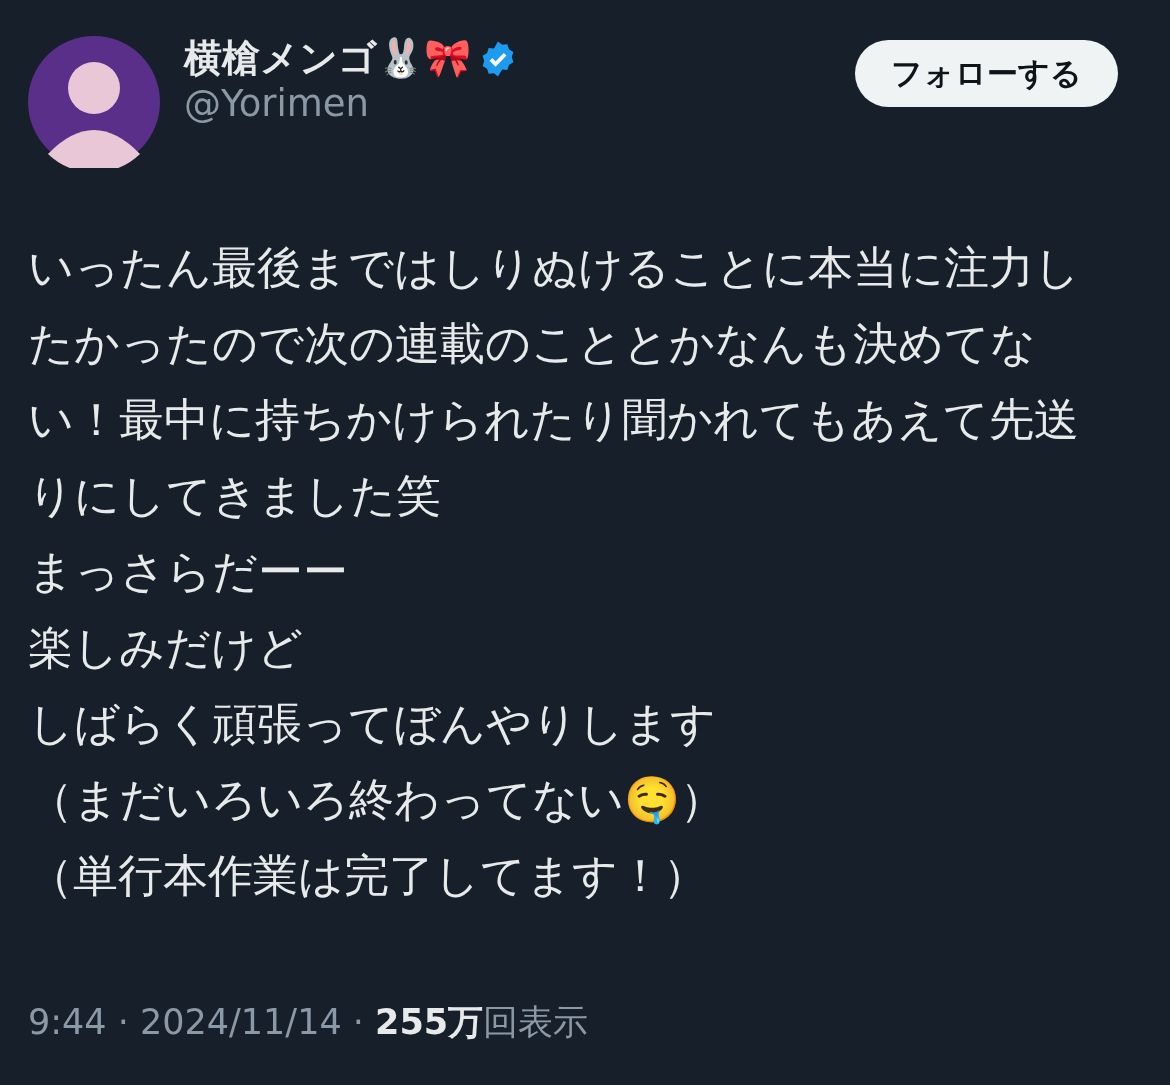 This screenshot has height=1085, width=1170. I want to click on avatar-icon, so click(94, 102).